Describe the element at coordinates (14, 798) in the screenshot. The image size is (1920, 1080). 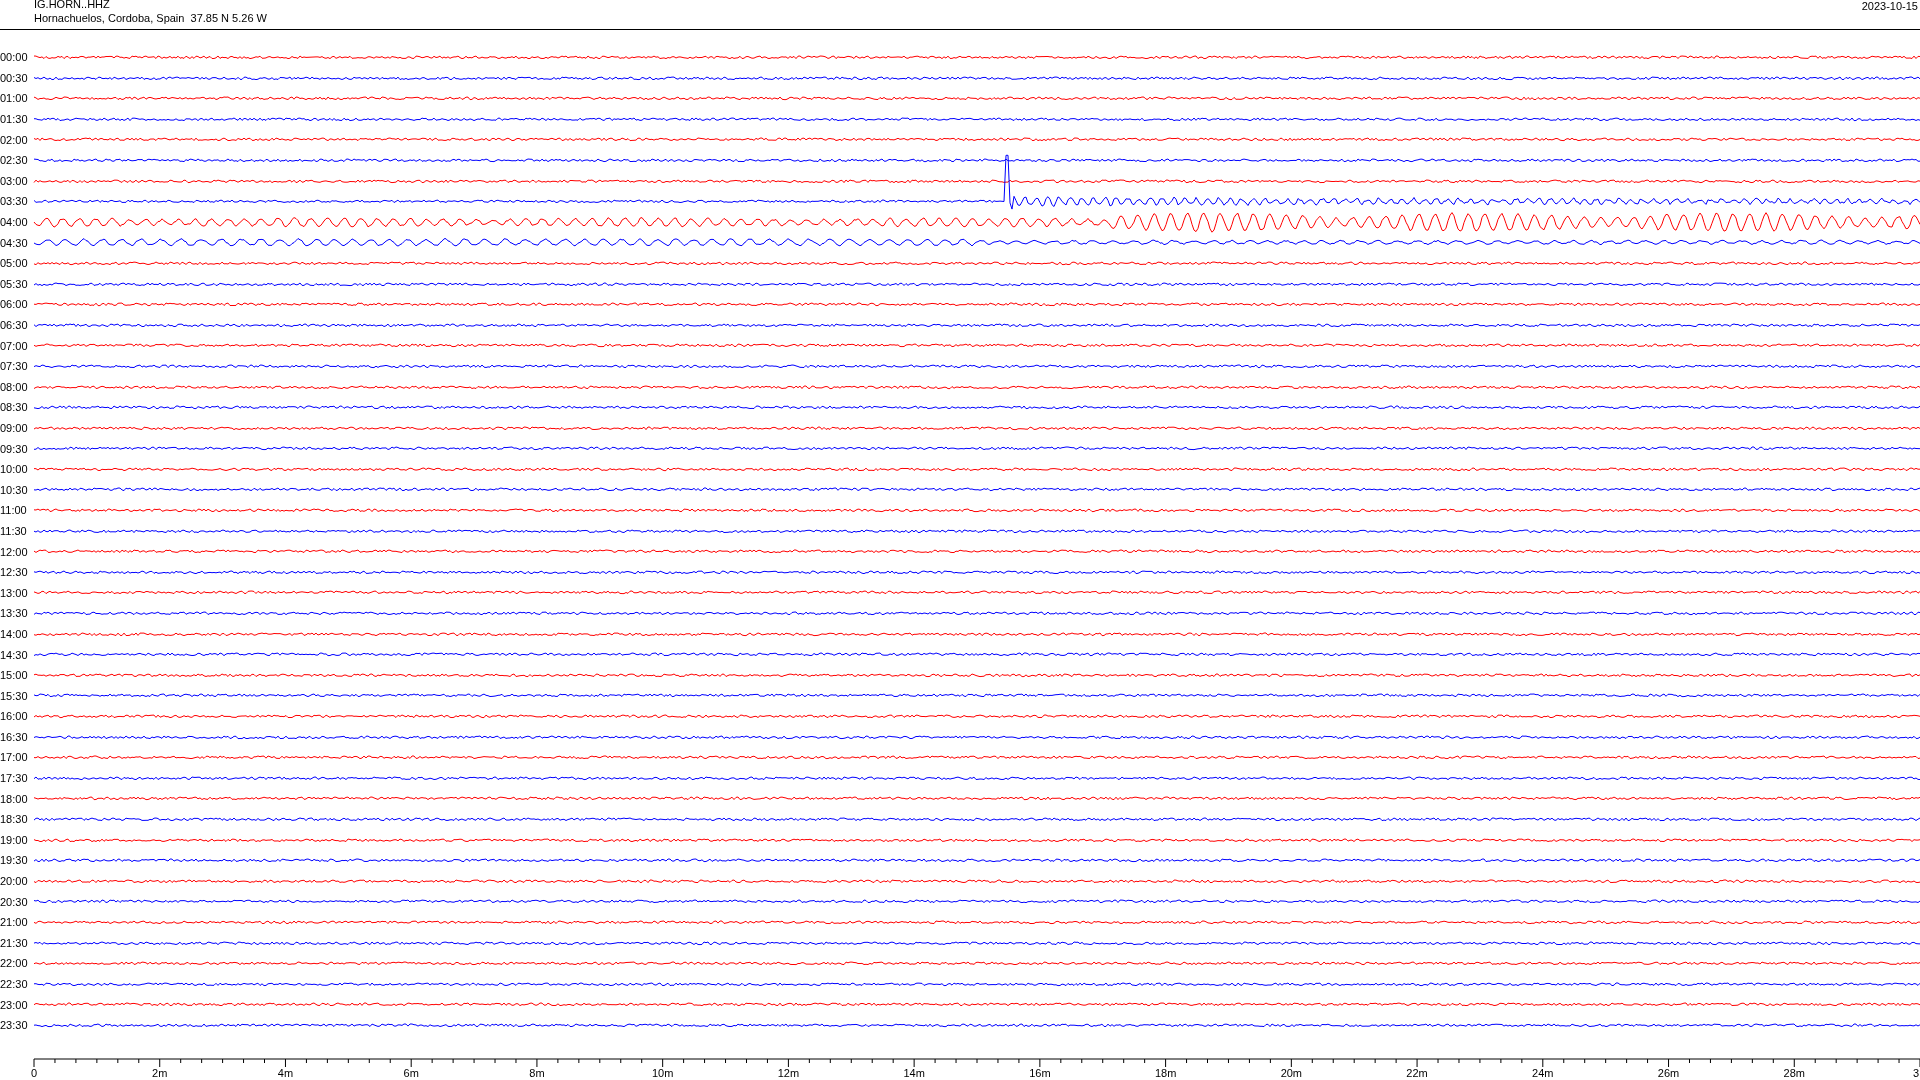
I see `time-label: 18:00` at that location.